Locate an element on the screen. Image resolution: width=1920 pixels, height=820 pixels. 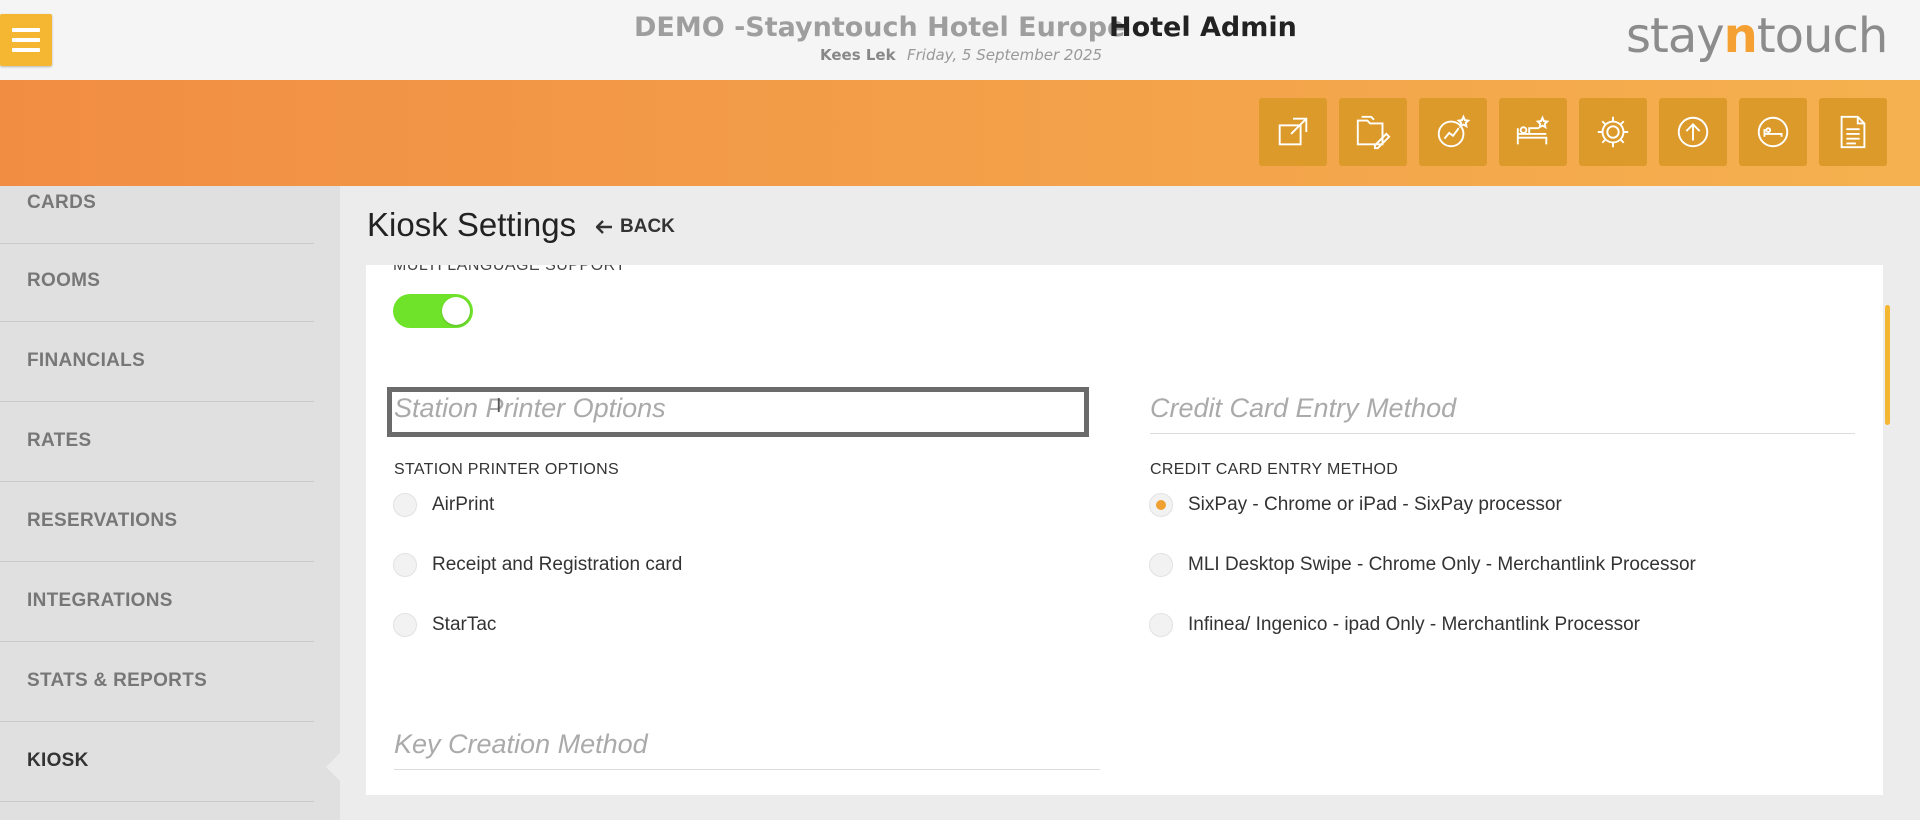
external-link-icon is located at coordinates (1293, 131).